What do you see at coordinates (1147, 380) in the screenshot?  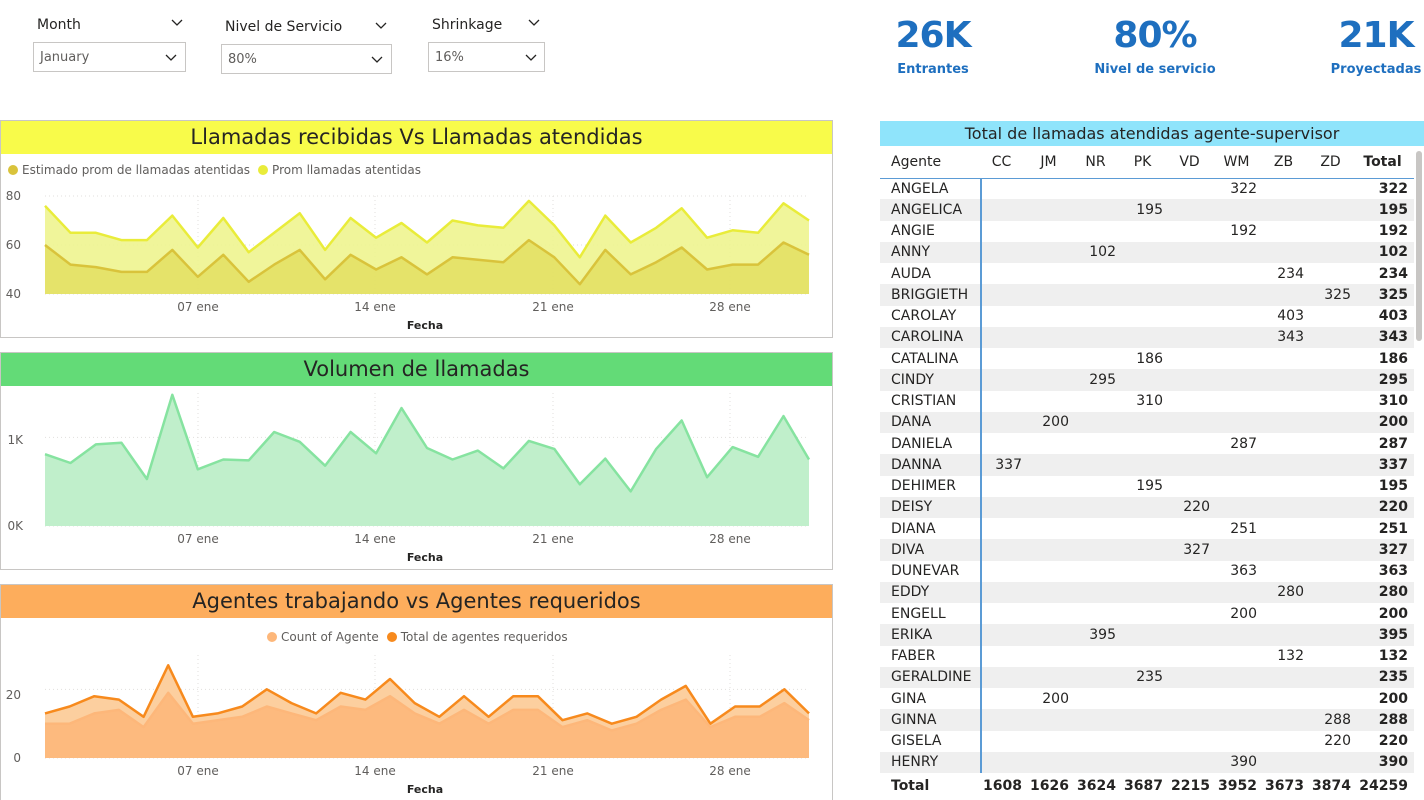 I see `table-row: CINDY 295 295` at bounding box center [1147, 380].